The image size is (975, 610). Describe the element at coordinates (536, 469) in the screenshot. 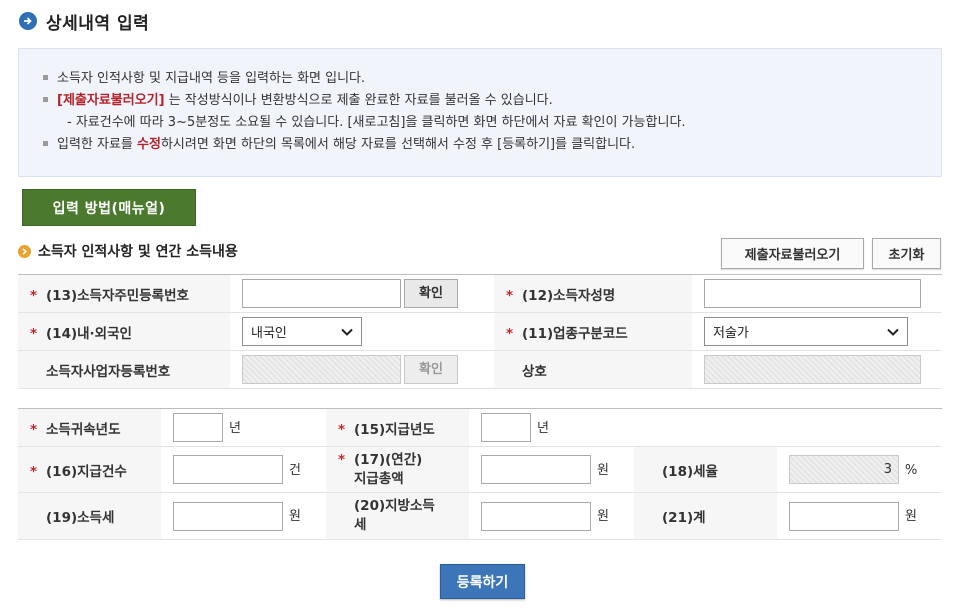

I see `total-amount-input` at that location.